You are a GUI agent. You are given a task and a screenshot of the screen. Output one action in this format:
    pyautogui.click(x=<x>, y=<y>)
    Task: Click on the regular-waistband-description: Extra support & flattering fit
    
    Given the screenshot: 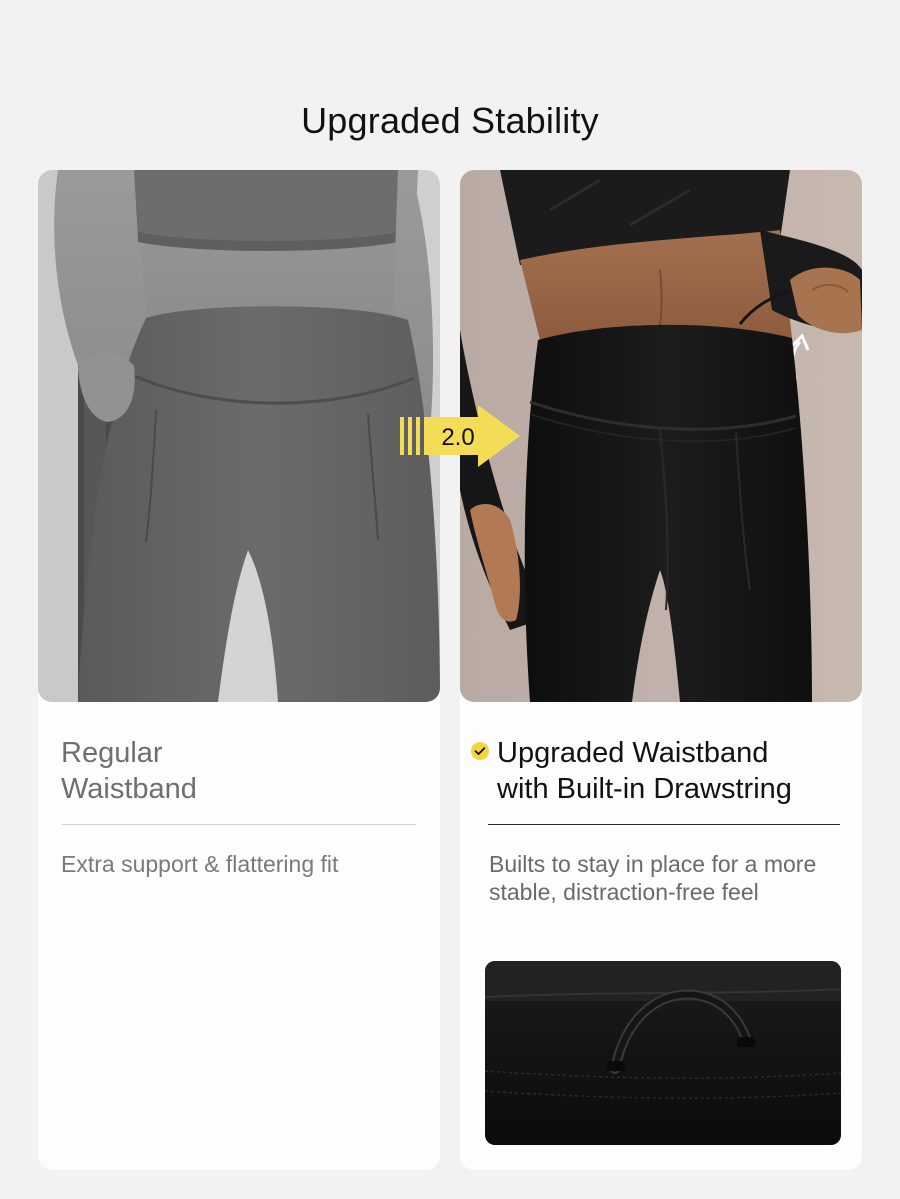 What is the action you would take?
    pyautogui.click(x=200, y=864)
    